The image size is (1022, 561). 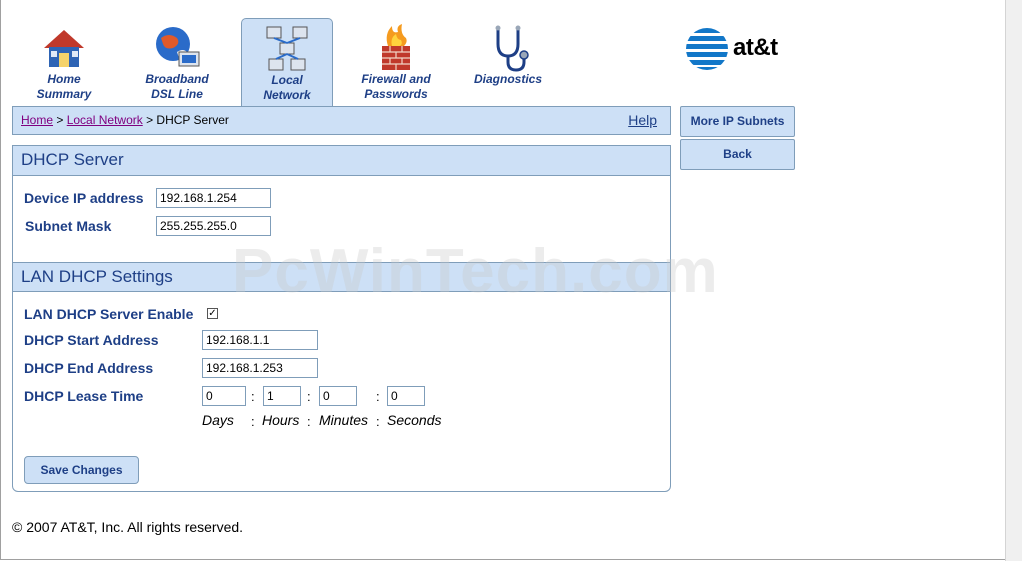 I want to click on dhcp-end-input, so click(x=260, y=368).